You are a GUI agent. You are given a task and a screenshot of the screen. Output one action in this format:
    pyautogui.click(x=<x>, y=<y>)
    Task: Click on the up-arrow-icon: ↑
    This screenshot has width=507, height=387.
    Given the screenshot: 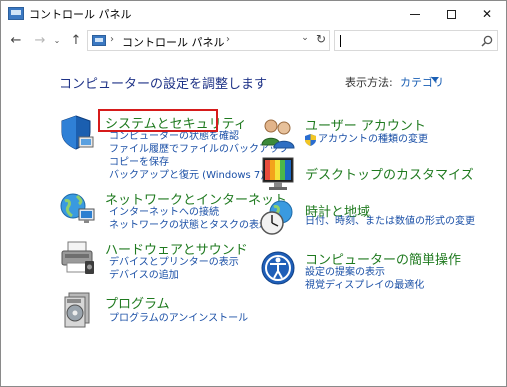 What is the action you would take?
    pyautogui.click(x=76, y=40)
    